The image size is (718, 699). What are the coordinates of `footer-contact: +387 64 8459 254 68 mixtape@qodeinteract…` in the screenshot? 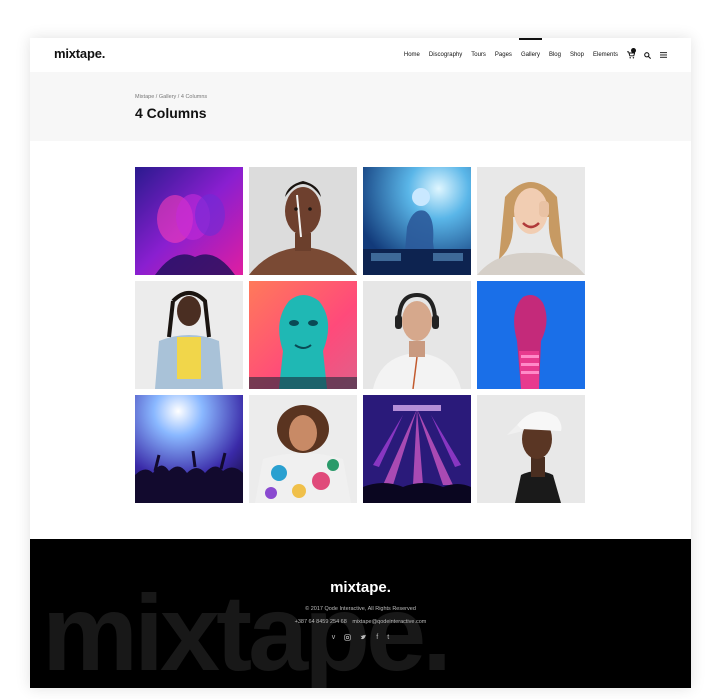 It's located at (360, 622).